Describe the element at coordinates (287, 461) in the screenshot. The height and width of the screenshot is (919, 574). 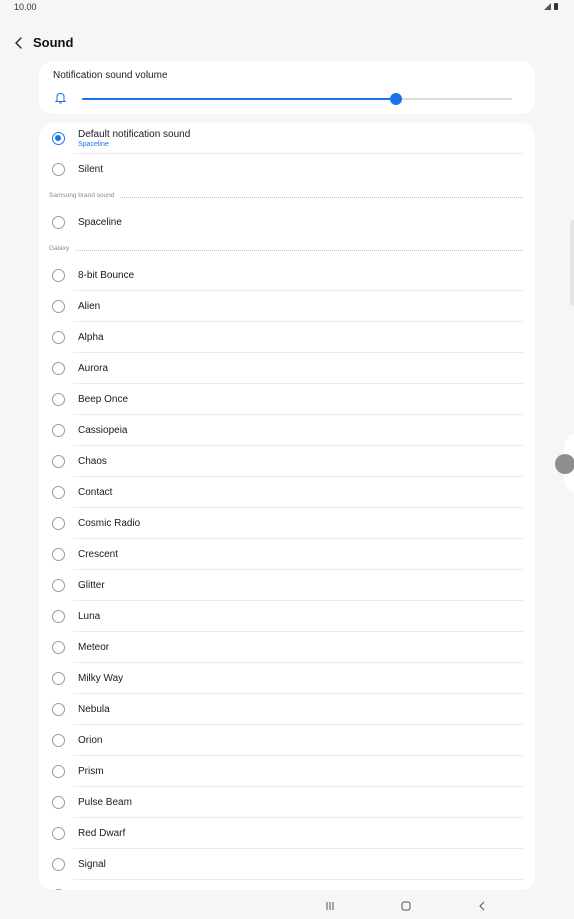
I see `sound-option: Chaos` at that location.